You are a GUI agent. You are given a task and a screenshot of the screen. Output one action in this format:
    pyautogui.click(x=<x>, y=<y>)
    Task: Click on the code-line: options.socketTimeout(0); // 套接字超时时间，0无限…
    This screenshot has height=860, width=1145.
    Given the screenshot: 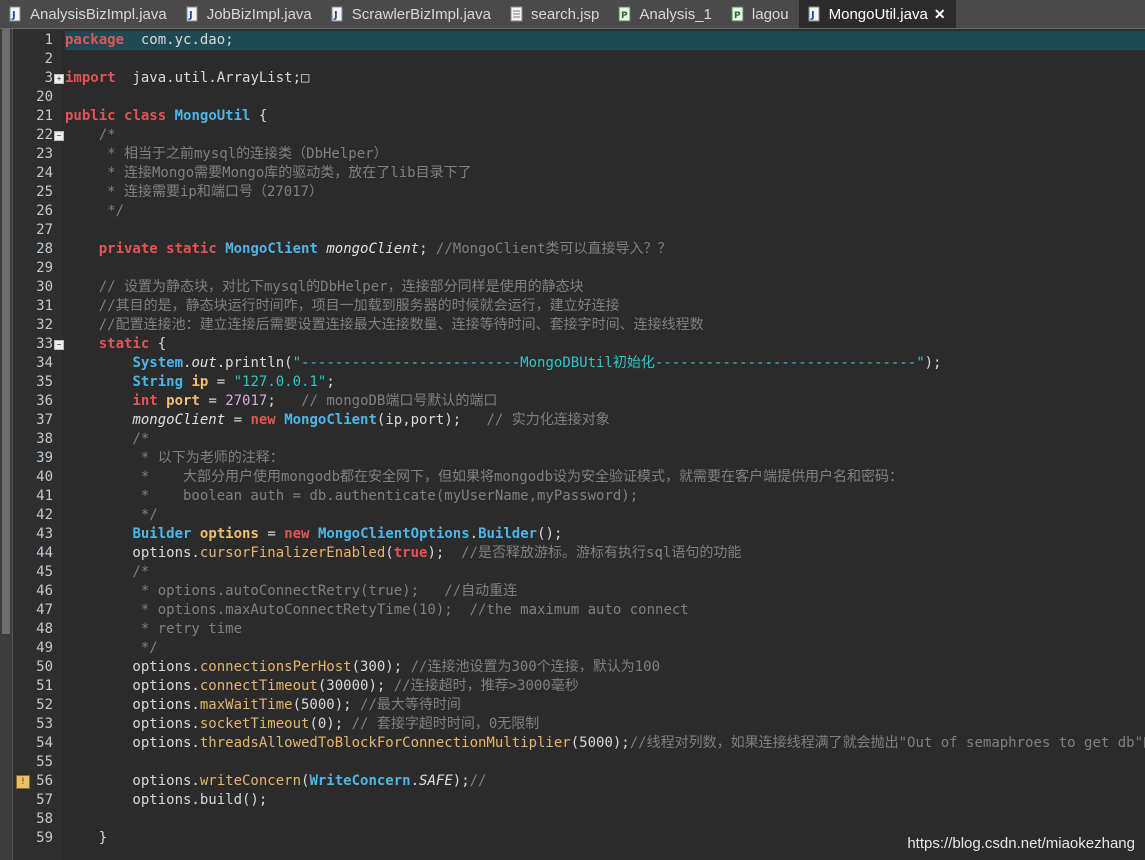 What is the action you would take?
    pyautogui.click(x=605, y=724)
    